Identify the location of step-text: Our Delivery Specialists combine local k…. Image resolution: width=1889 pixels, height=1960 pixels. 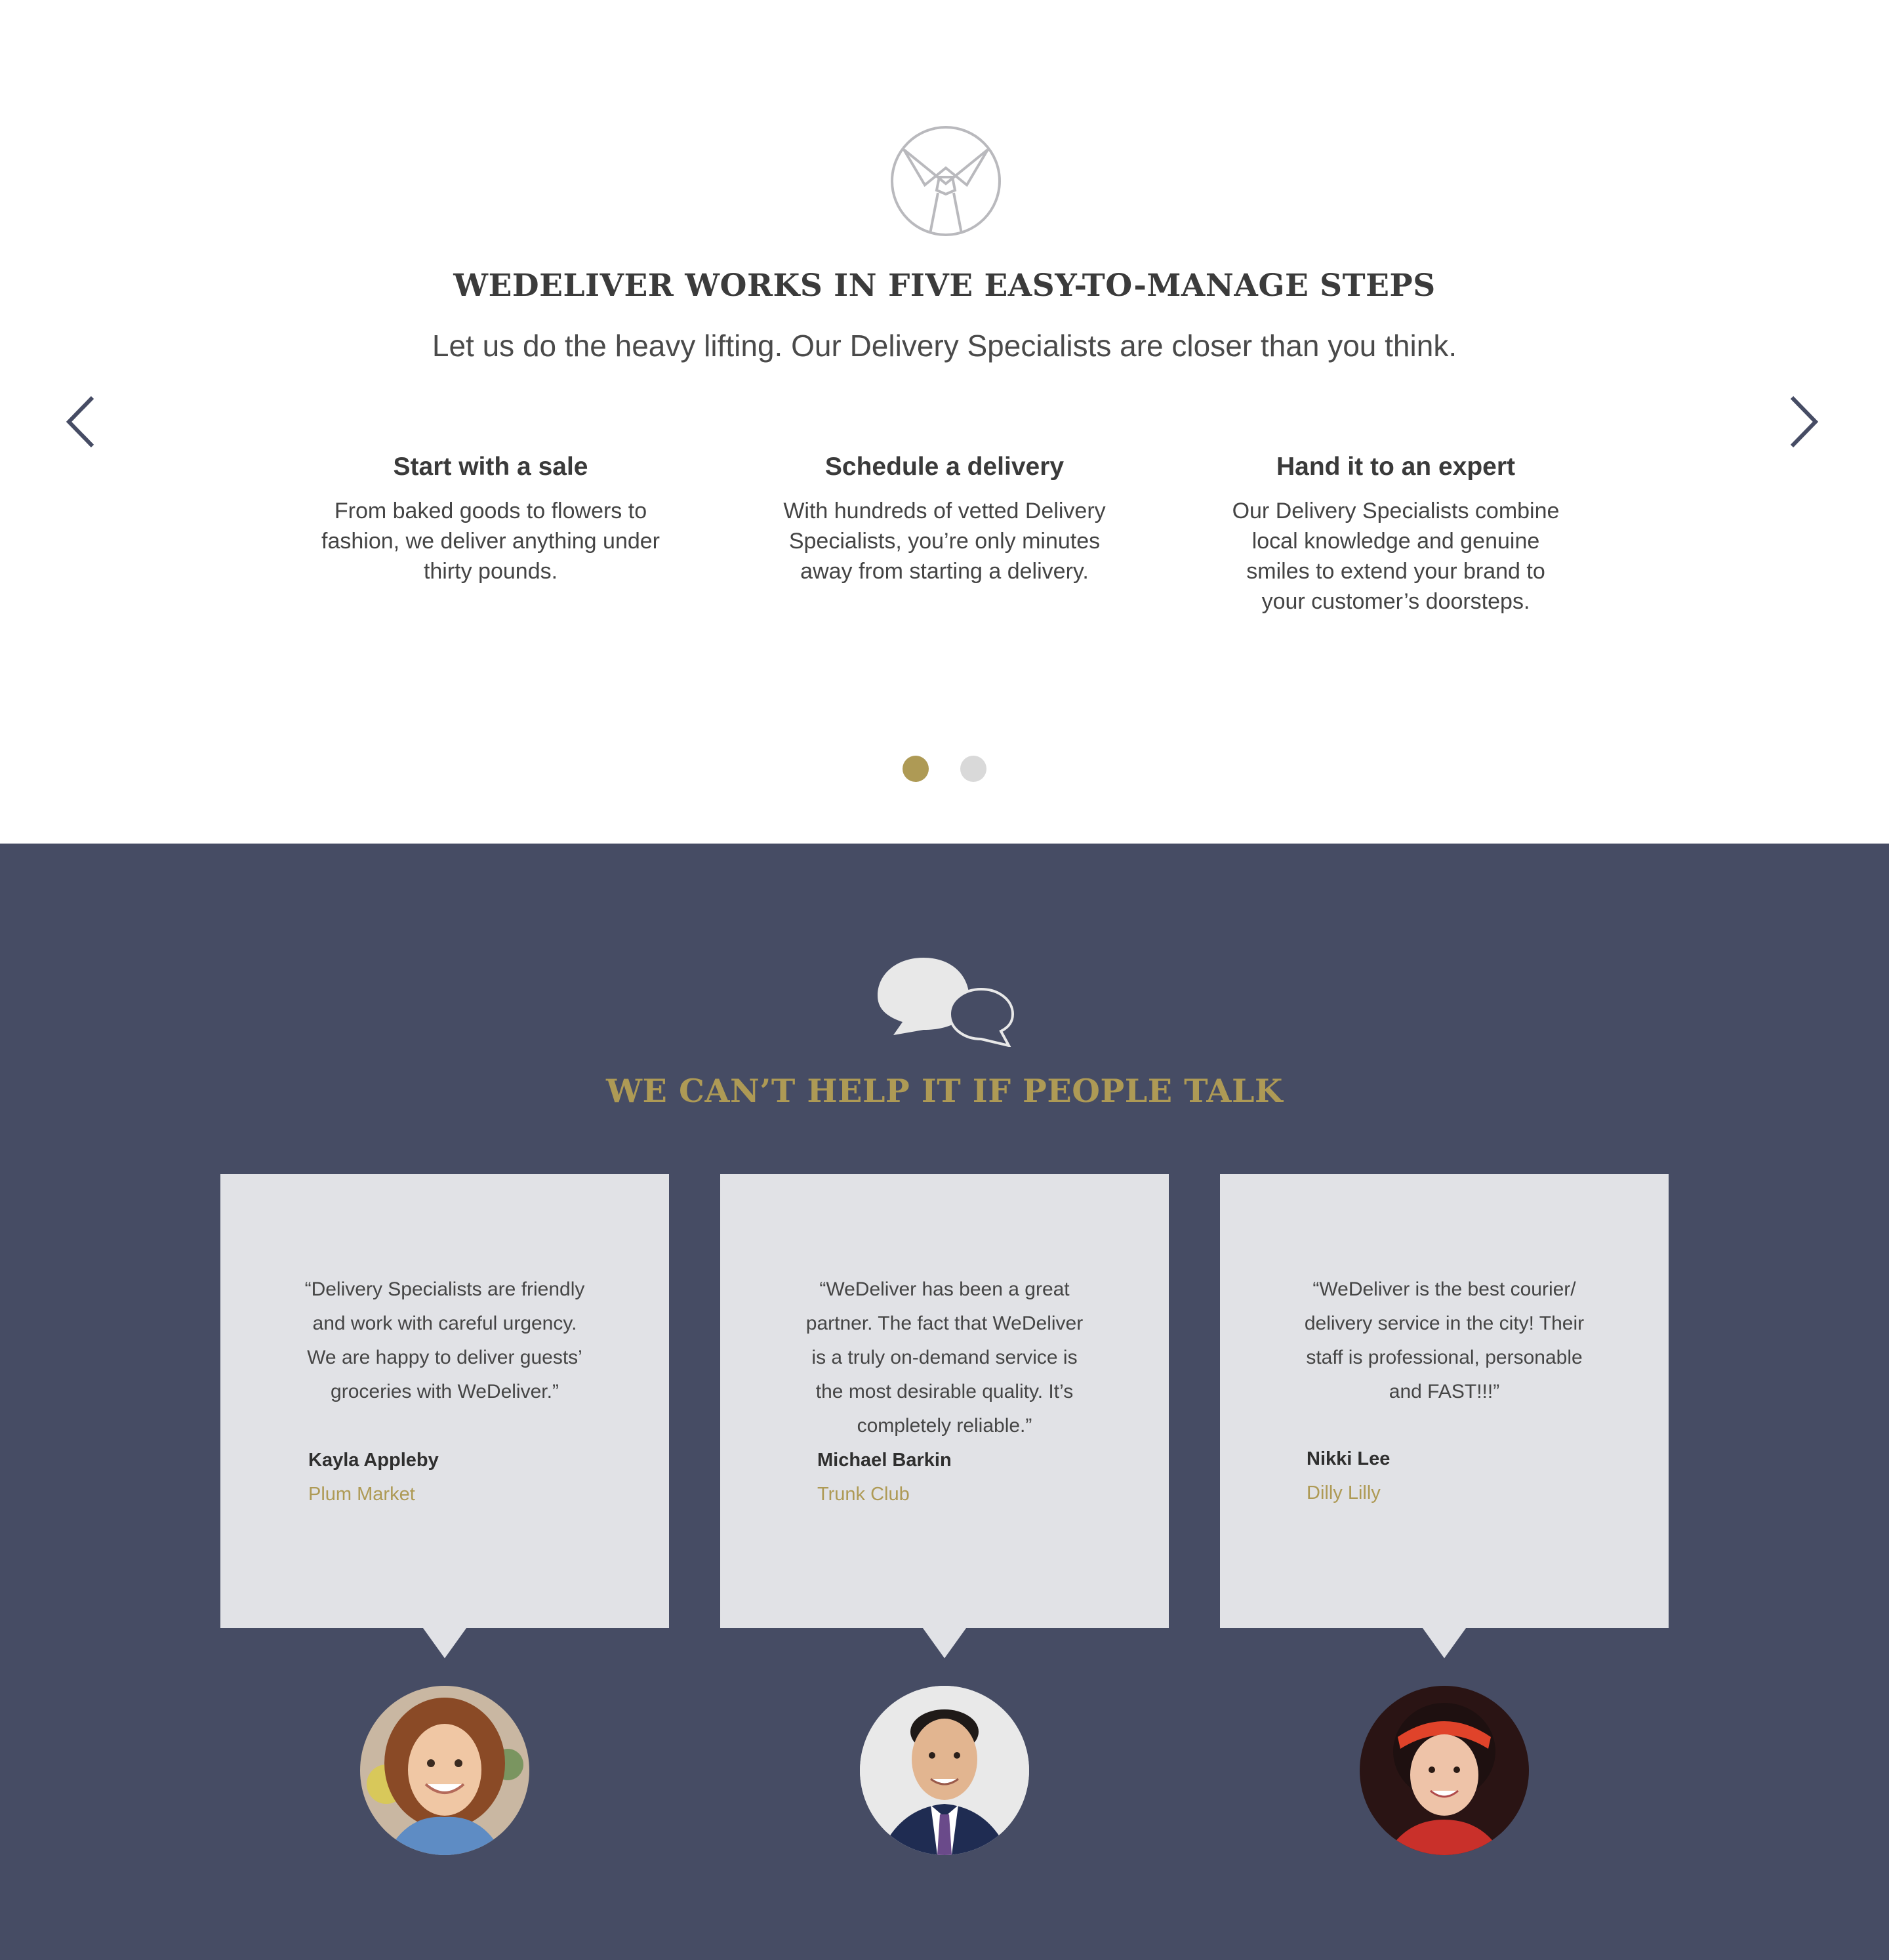
(1396, 557).